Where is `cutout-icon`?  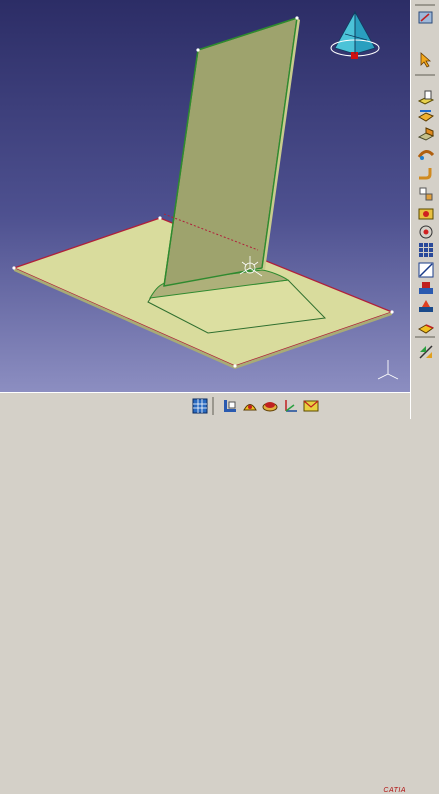
cutout-icon is located at coordinates (426, 214).